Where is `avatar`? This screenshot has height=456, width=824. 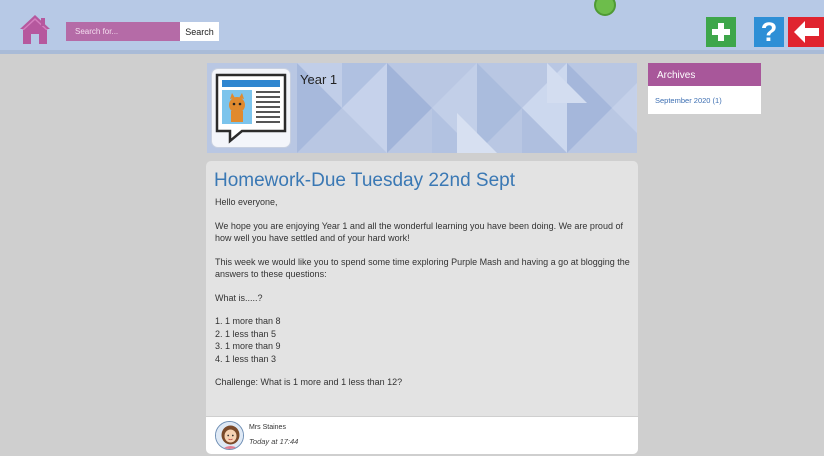 avatar is located at coordinates (229, 435).